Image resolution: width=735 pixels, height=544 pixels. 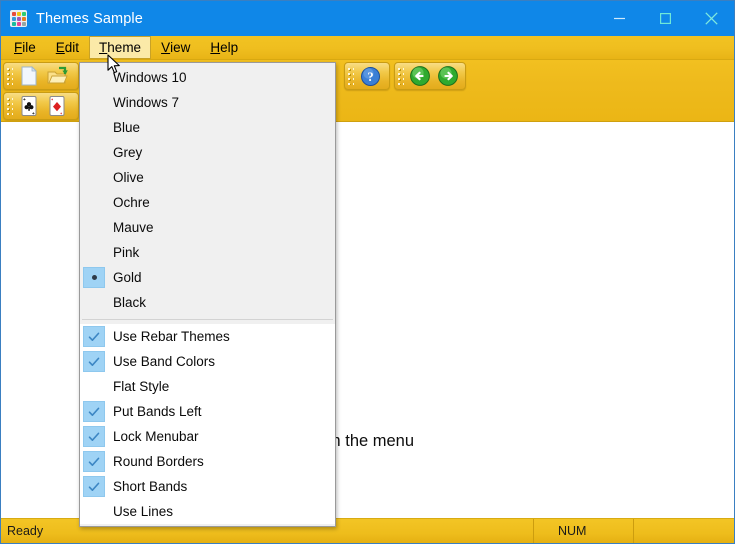 I want to click on maximize-icon, so click(x=665, y=18).